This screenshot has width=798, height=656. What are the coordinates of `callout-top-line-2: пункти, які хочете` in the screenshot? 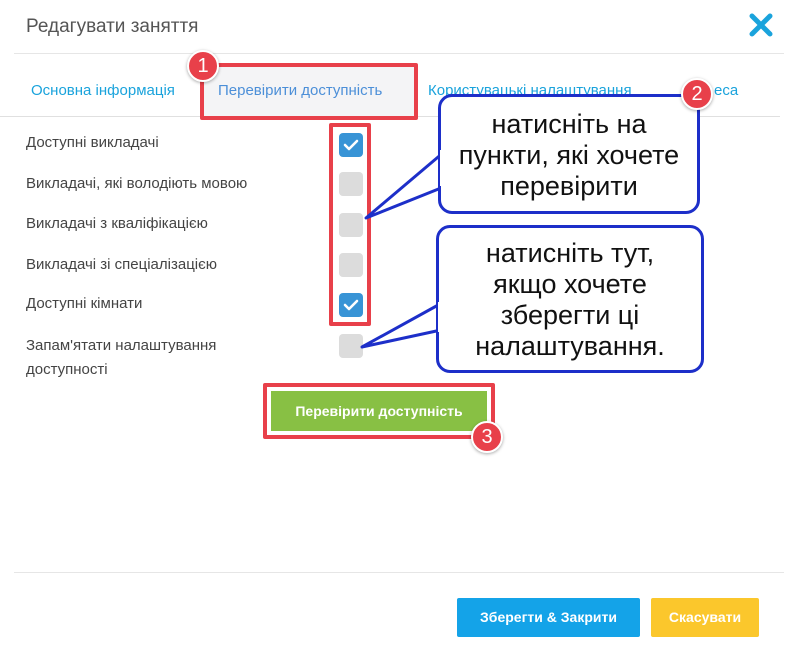 It's located at (569, 155).